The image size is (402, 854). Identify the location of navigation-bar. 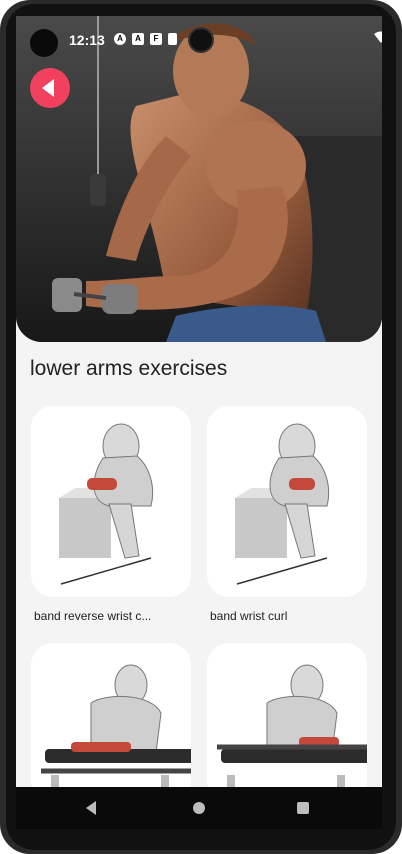
(199, 808).